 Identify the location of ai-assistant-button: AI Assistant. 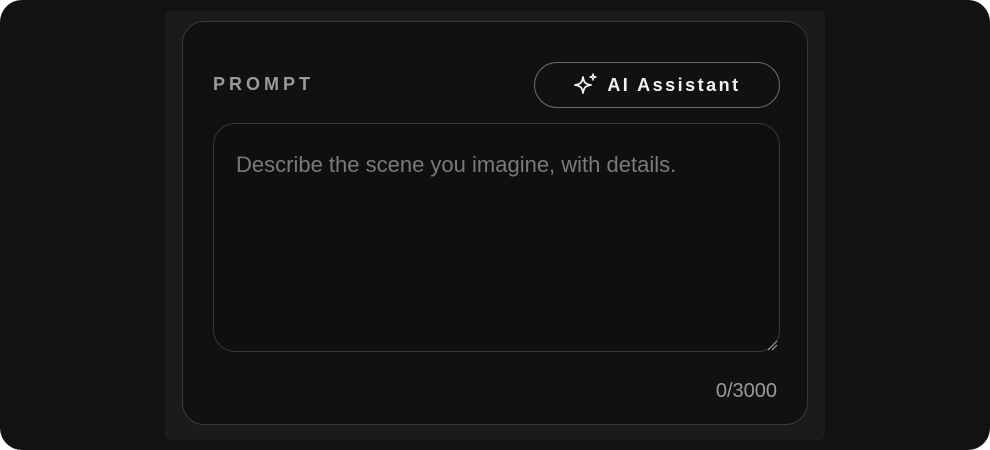
(657, 85).